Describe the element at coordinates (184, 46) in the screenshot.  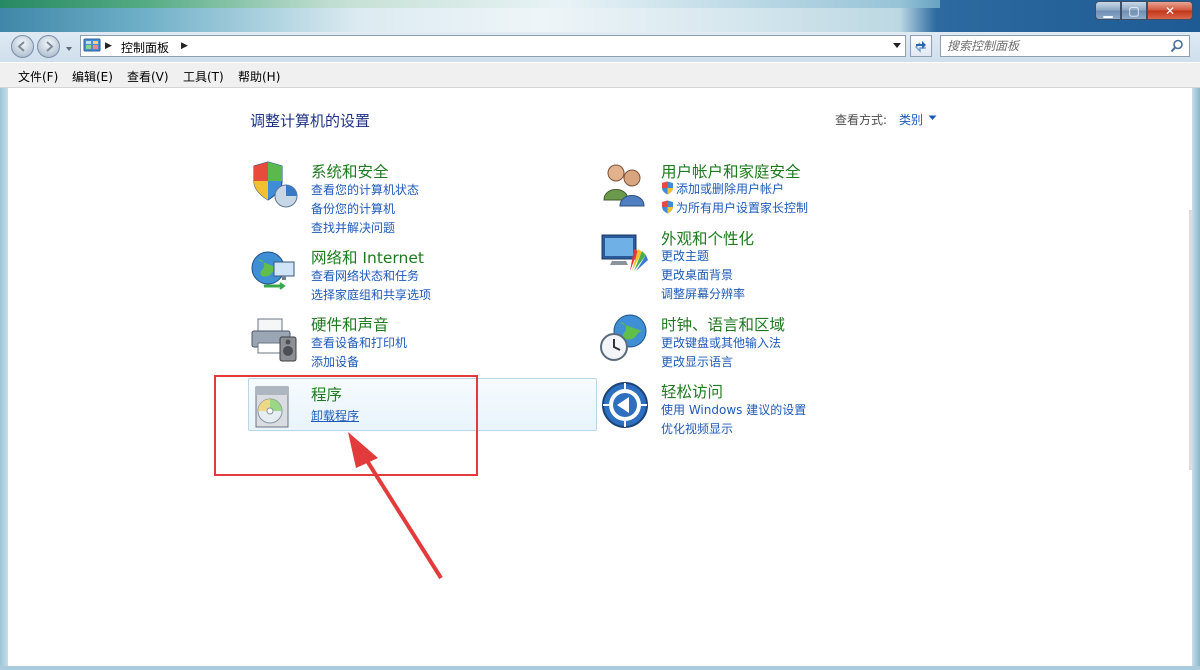
I see `breadcrumb-chevron-icon: ▶` at that location.